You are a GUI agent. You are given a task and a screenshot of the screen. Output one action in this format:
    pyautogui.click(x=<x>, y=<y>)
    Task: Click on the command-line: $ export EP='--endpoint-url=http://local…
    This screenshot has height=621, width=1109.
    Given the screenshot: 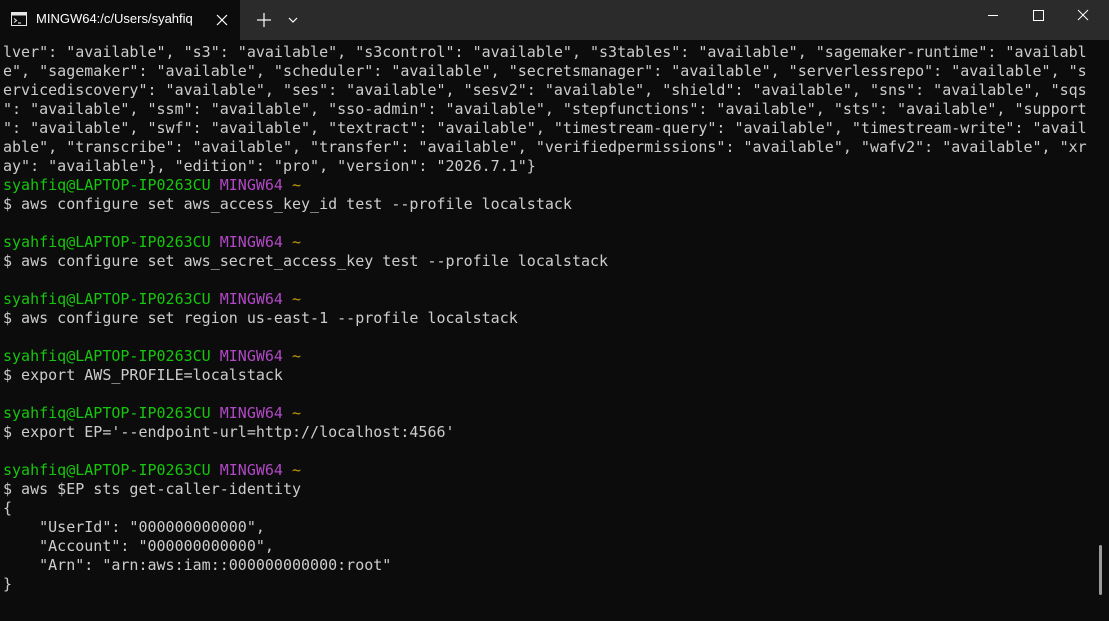 What is the action you would take?
    pyautogui.click(x=229, y=432)
    